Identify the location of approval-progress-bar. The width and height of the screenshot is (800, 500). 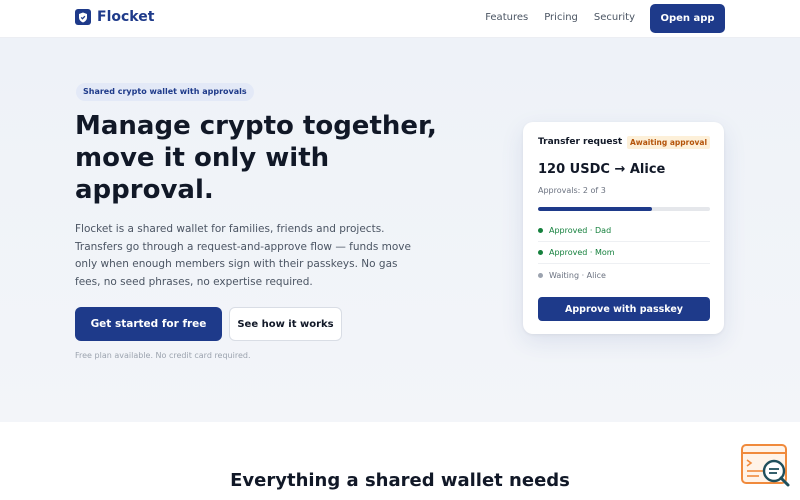
(624, 209).